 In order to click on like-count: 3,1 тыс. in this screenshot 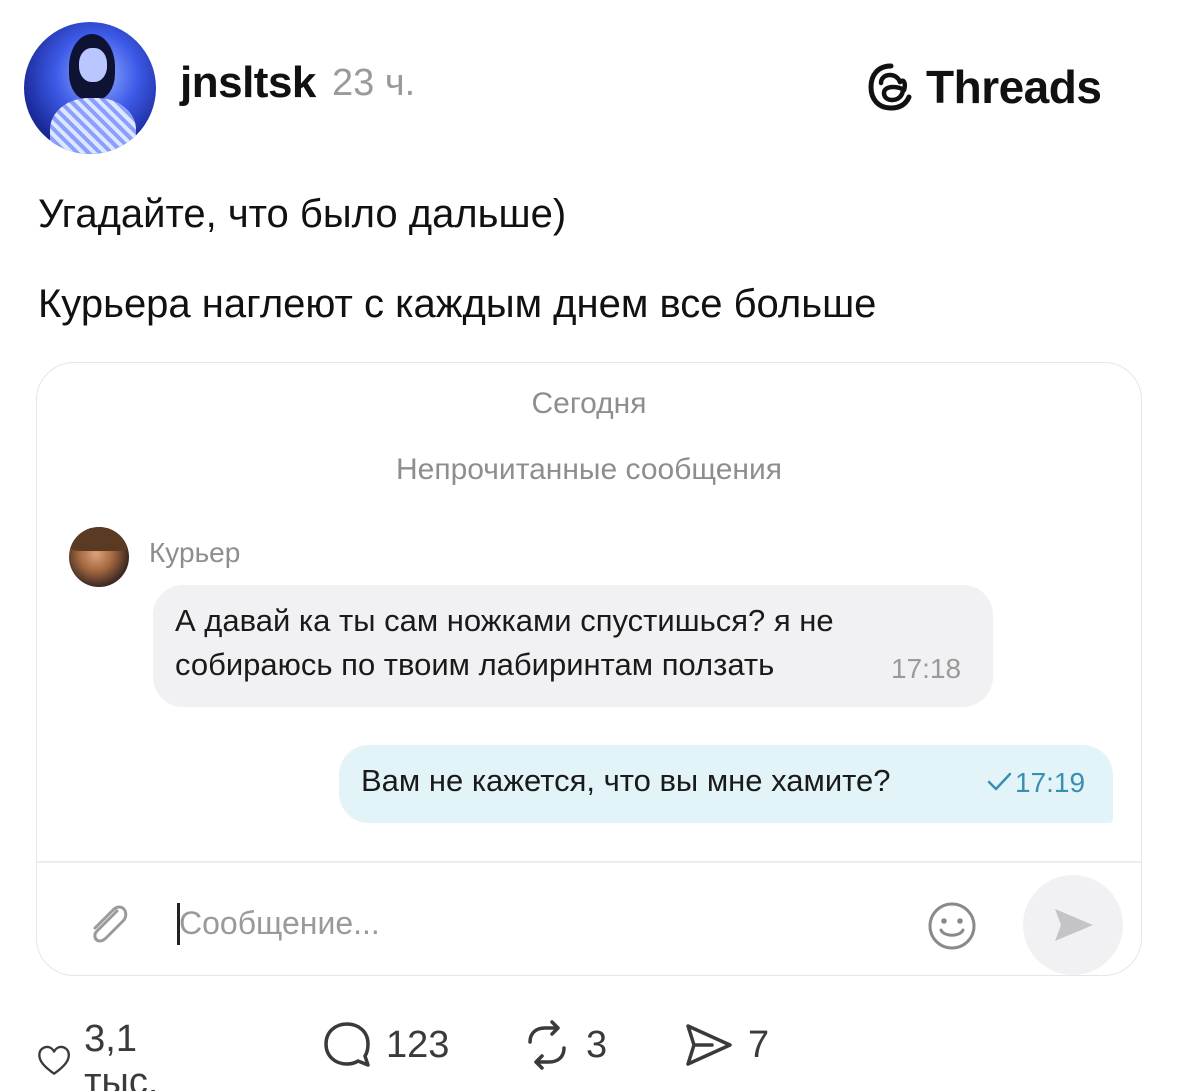, I will do `click(121, 1054)`.